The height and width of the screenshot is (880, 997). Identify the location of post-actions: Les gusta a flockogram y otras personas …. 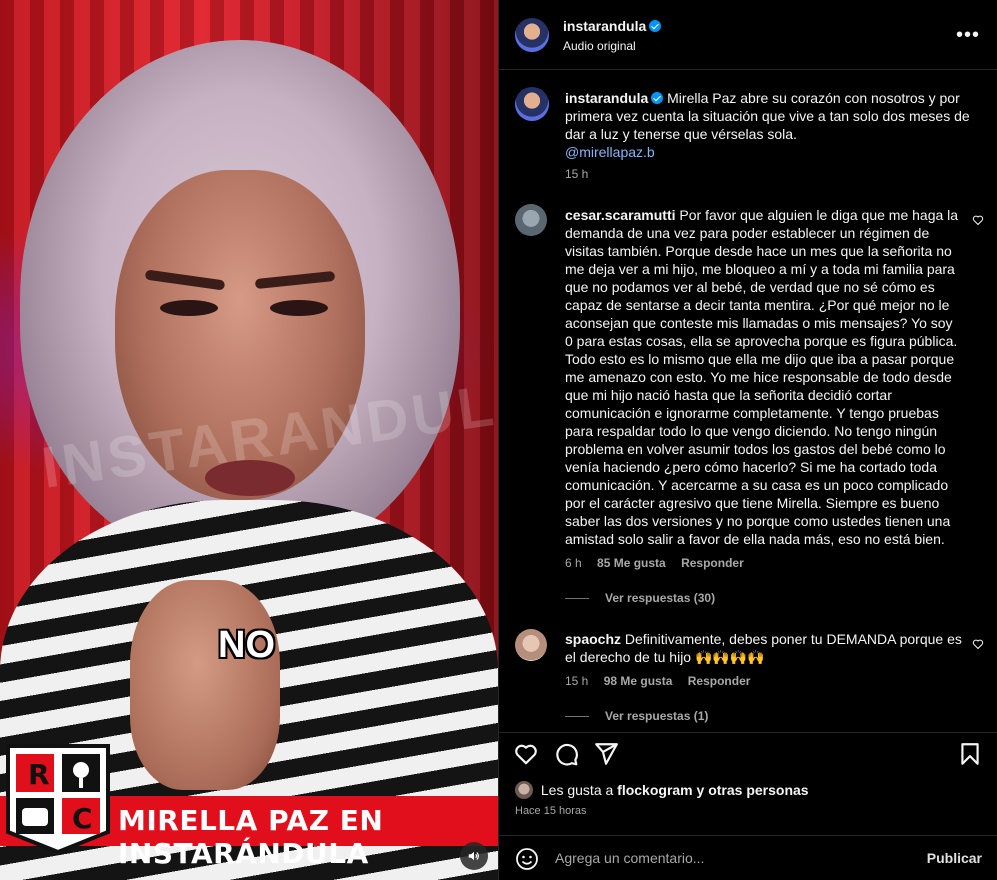
(748, 792).